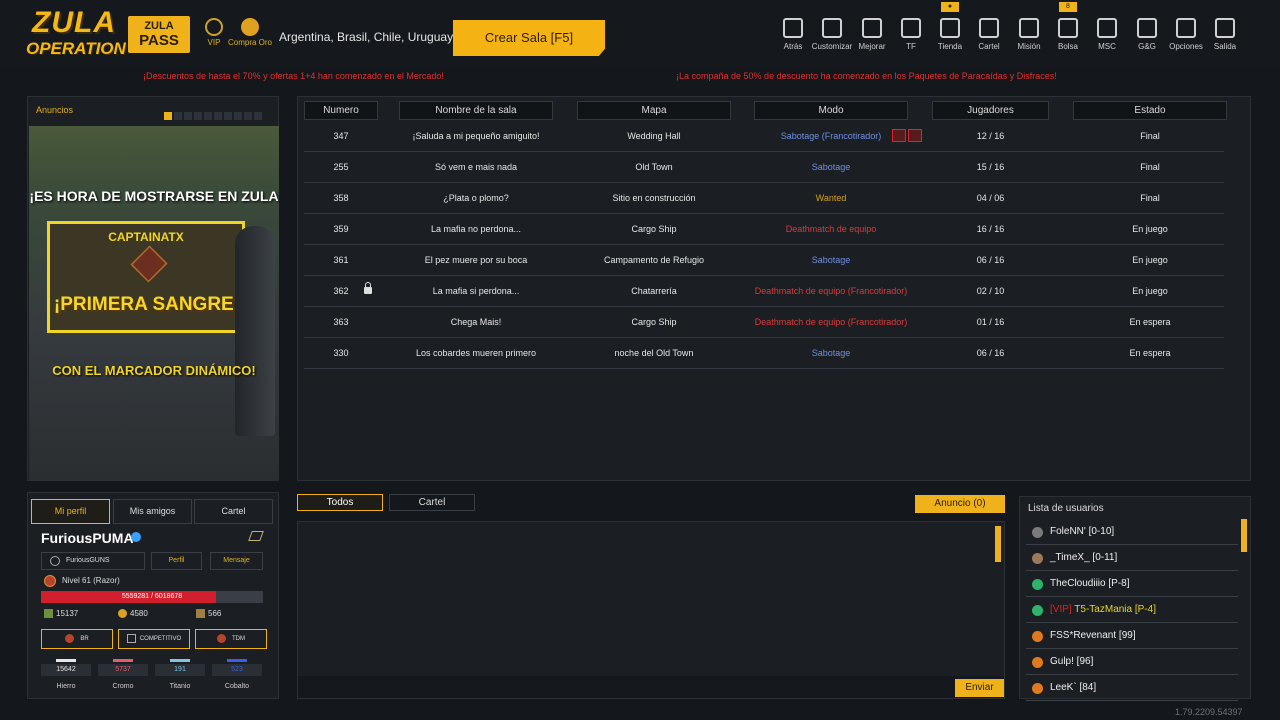 Image resolution: width=1280 pixels, height=720 pixels. What do you see at coordinates (1150, 110) in the screenshot?
I see `col-estado: Estado` at bounding box center [1150, 110].